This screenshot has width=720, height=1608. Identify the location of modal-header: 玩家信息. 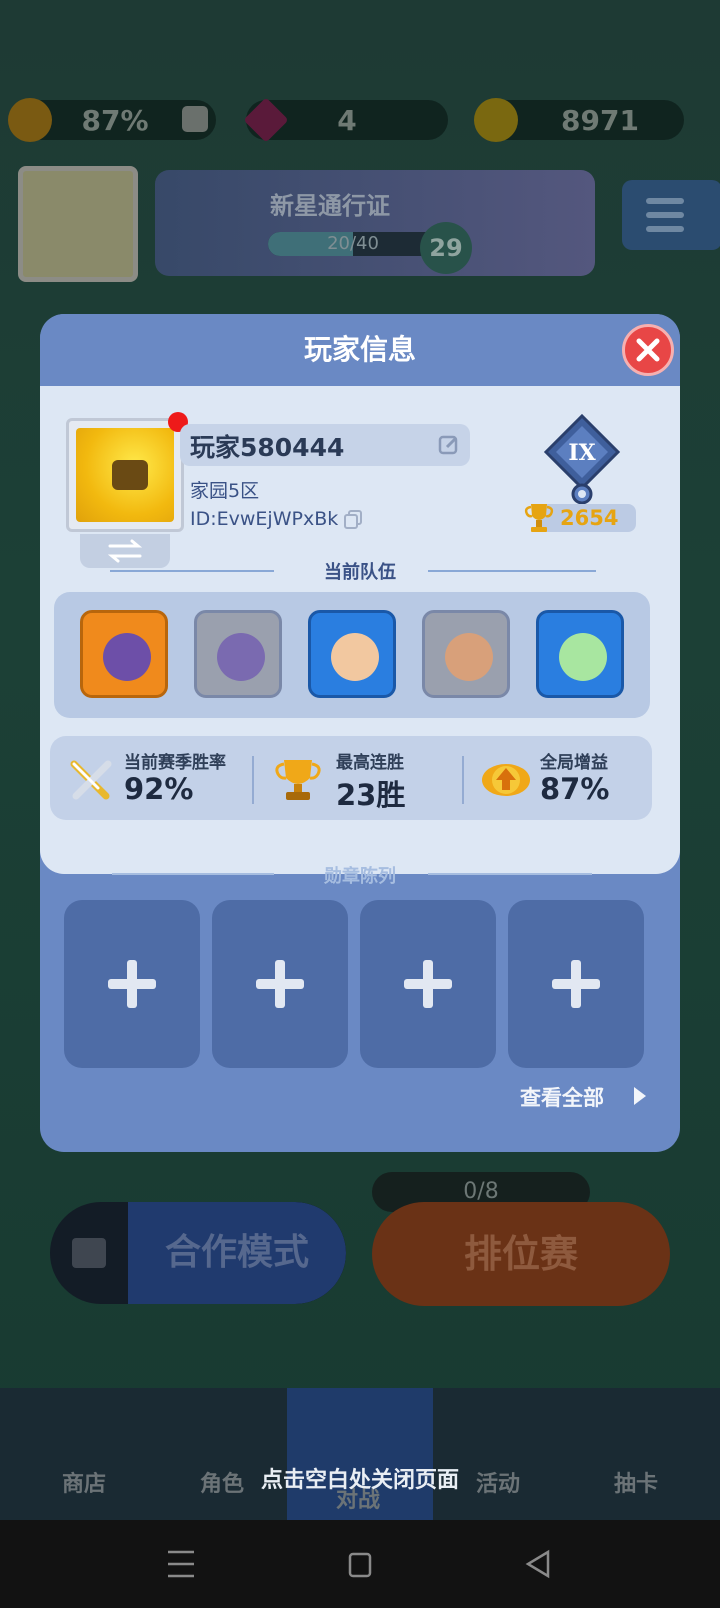
(360, 350).